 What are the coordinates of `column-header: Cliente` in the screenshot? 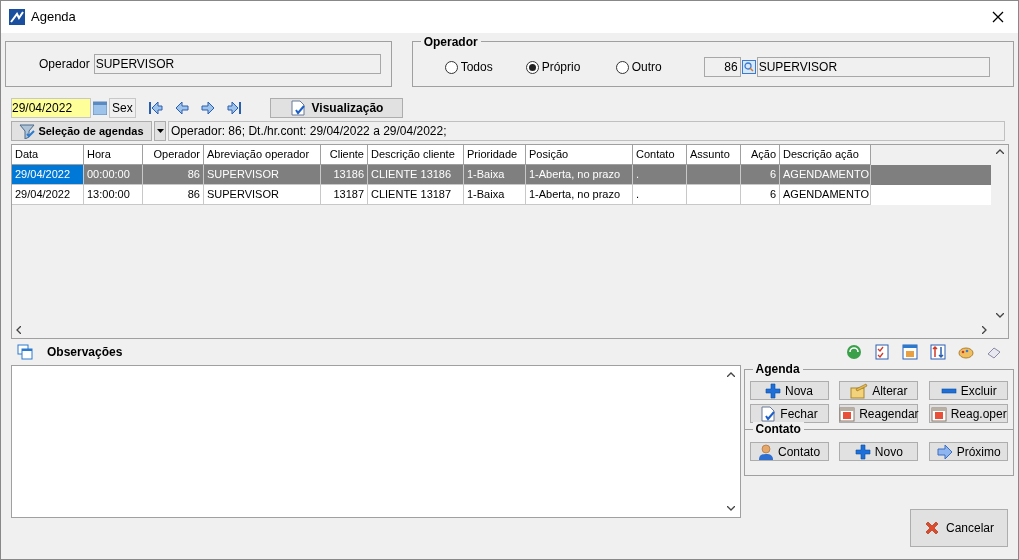 It's located at (344, 155).